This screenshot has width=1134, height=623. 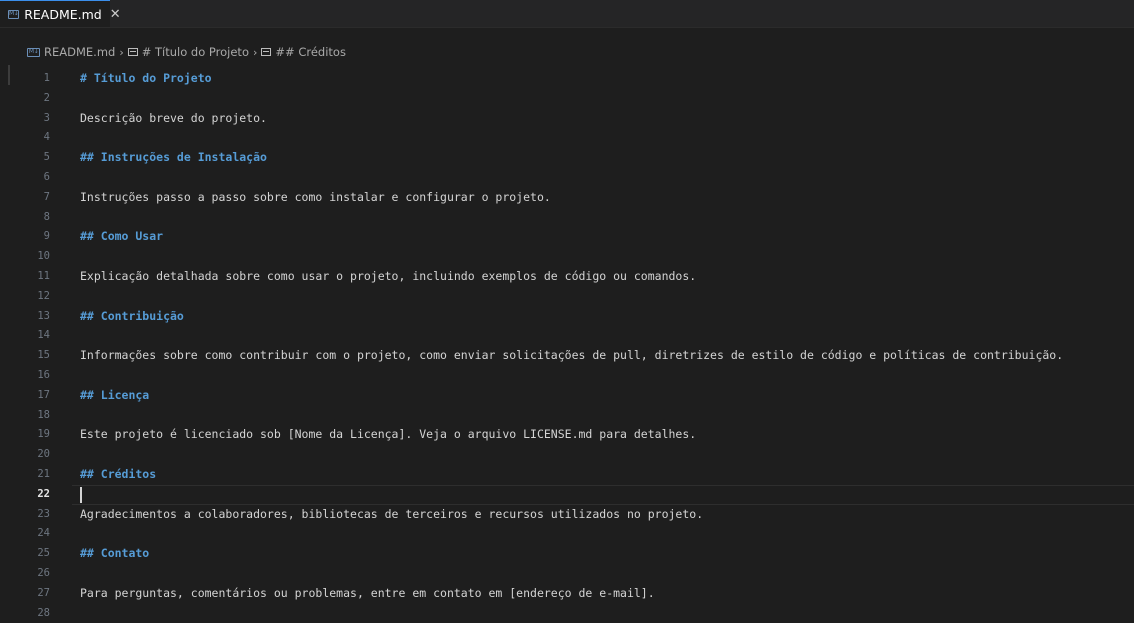 What do you see at coordinates (567, 336) in the screenshot?
I see `editor-line: 14` at bounding box center [567, 336].